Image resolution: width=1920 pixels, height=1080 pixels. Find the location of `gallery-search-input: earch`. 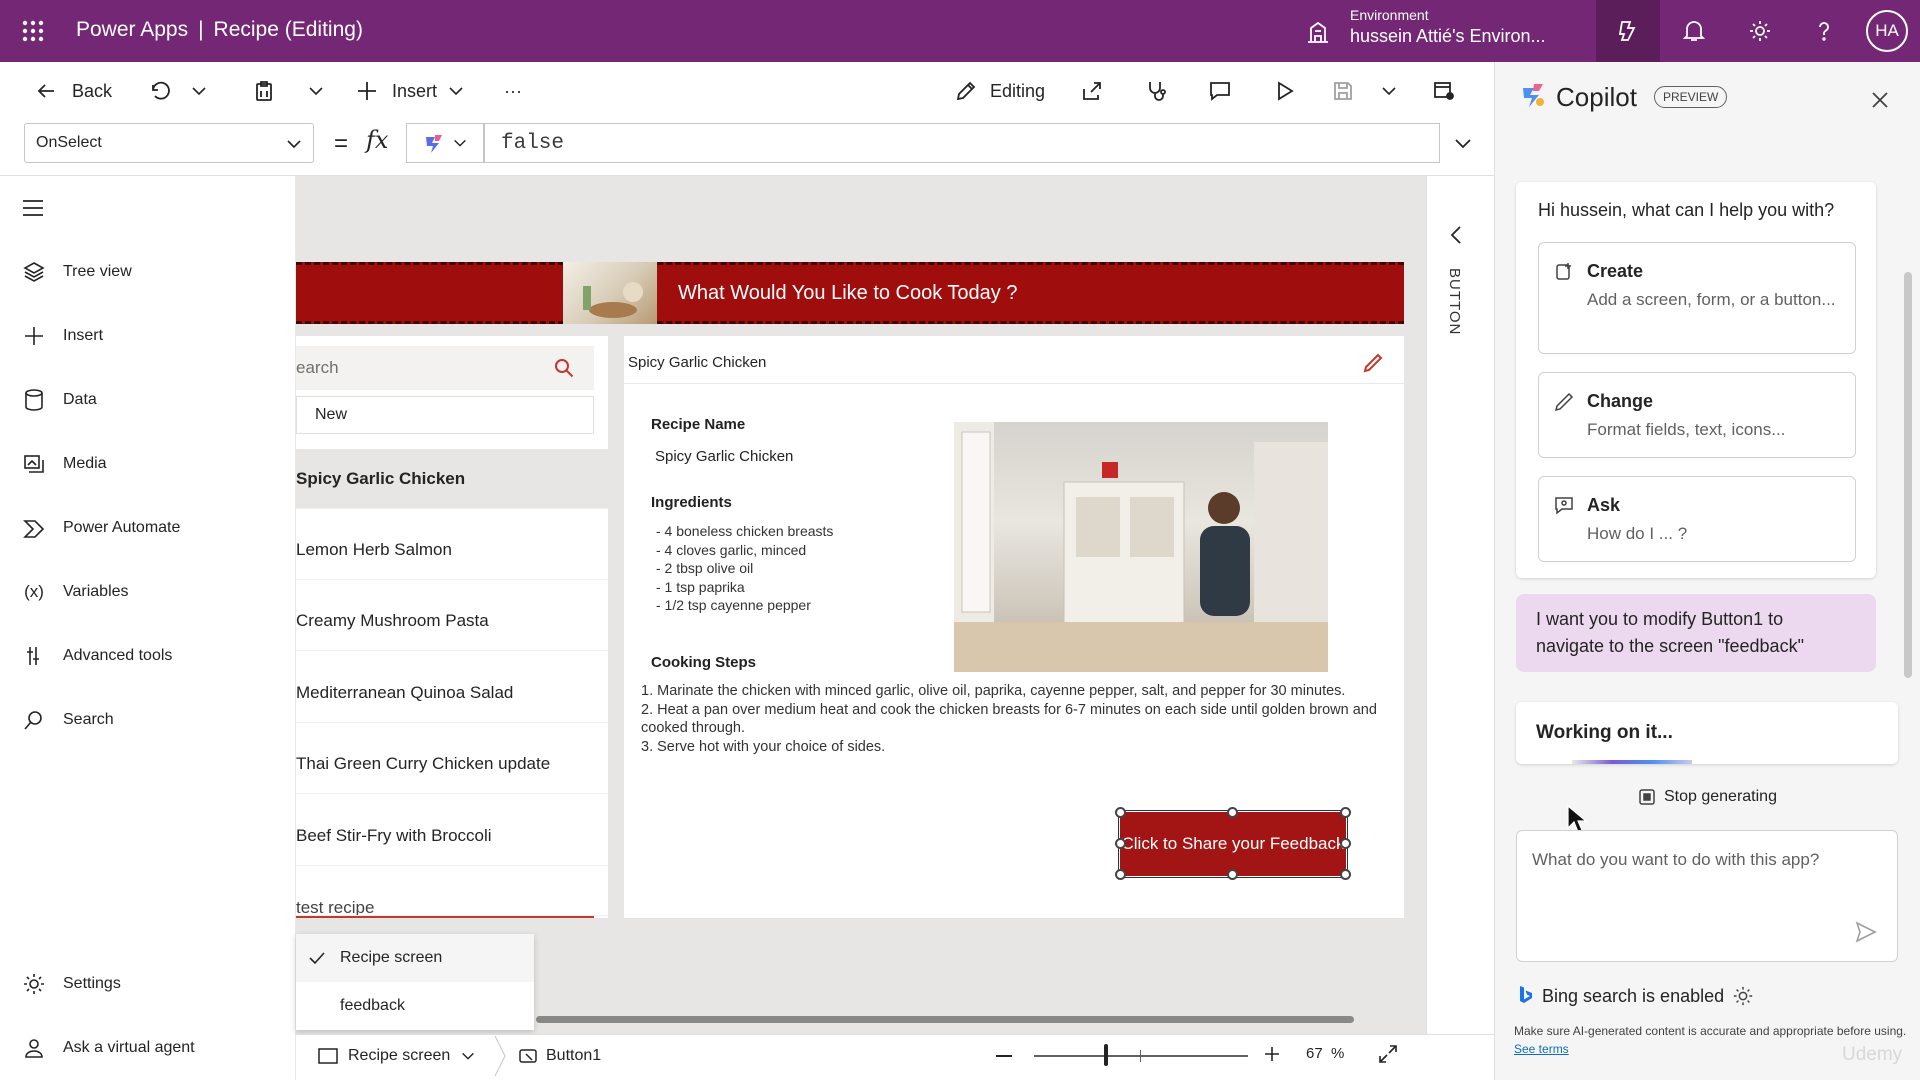

gallery-search-input: earch is located at coordinates (445, 368).